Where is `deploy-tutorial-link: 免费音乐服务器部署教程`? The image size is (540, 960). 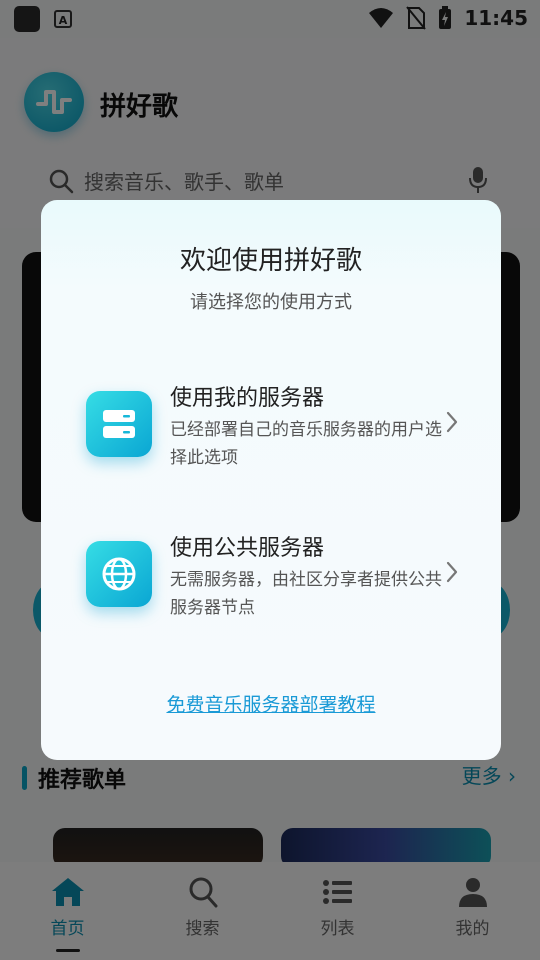 deploy-tutorial-link: 免费音乐服务器部署教程 is located at coordinates (271, 703).